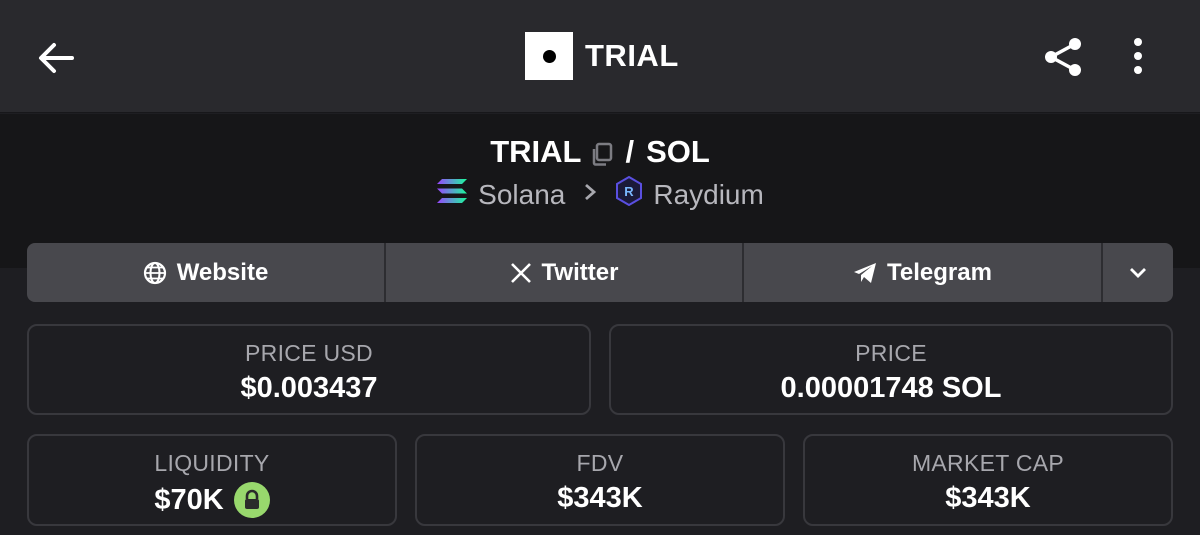 The height and width of the screenshot is (535, 1200). I want to click on share-button, so click(1063, 57).